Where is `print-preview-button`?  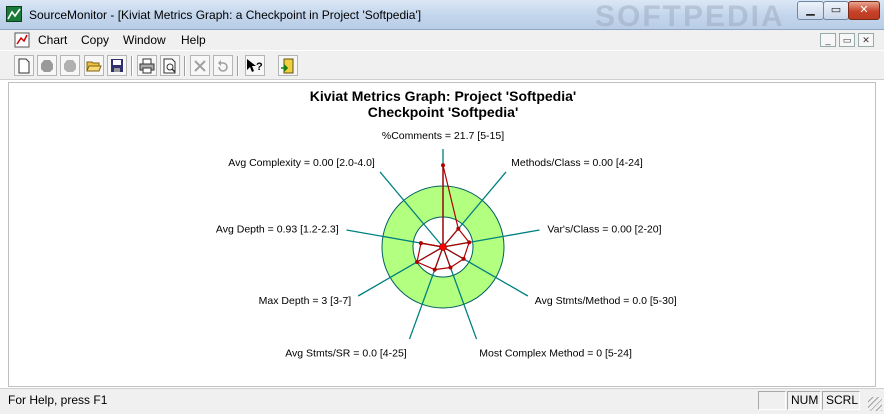
print-preview-button is located at coordinates (170, 65).